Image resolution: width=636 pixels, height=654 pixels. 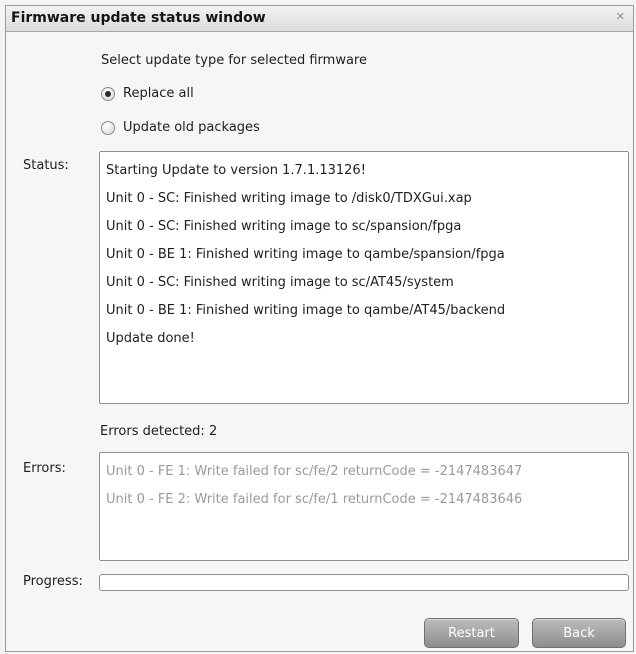 I want to click on status-label: Status:, so click(x=46, y=165).